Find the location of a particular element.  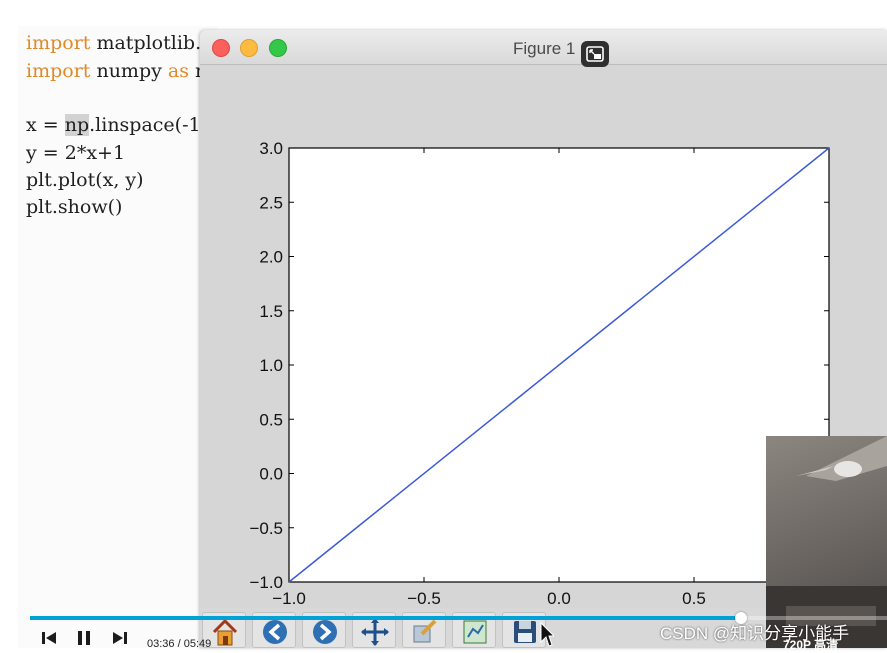

next-icon is located at coordinates (120, 638).